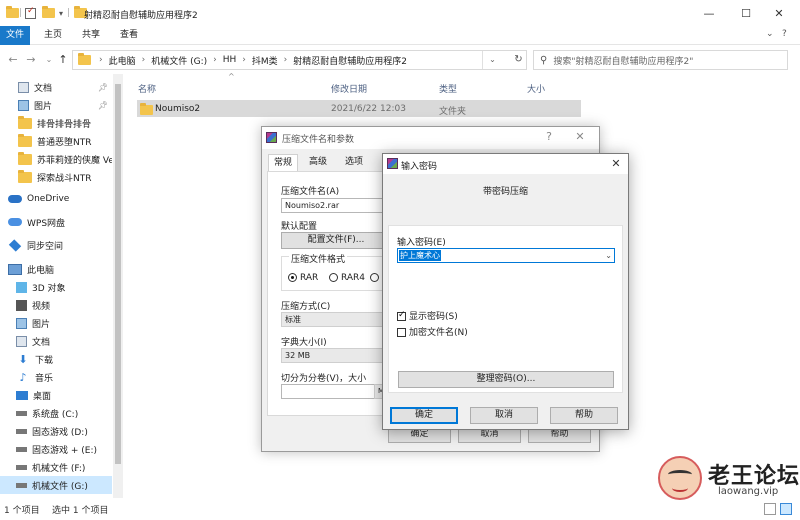 Image resolution: width=800 pixels, height=520 pixels. What do you see at coordinates (122, 60) in the screenshot?
I see `breadcrumb-this-pc: 此电脑` at bounding box center [122, 60].